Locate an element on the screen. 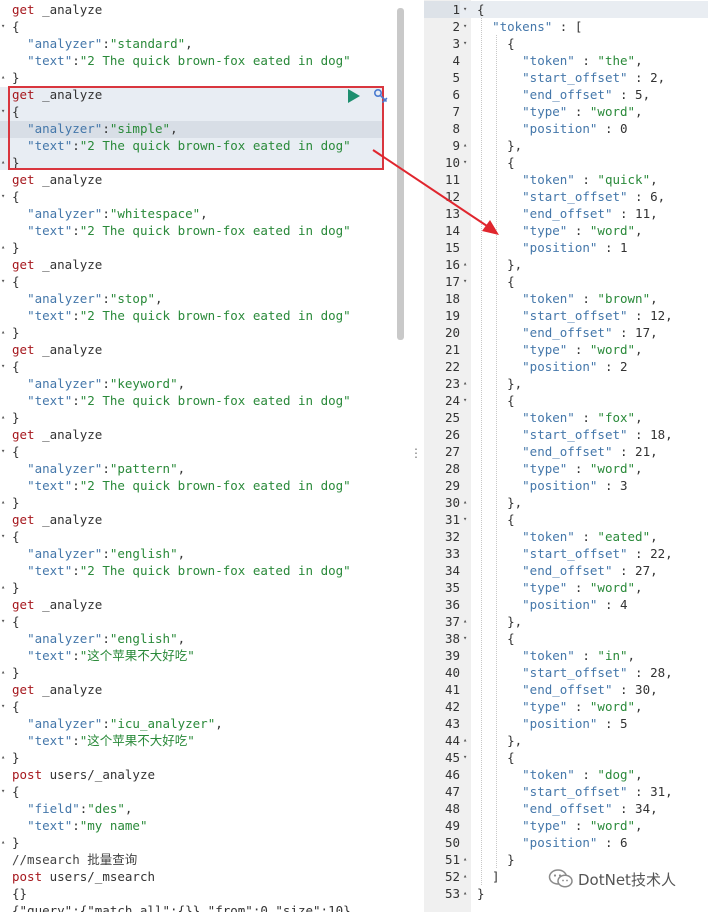  response-line: 51 ▴ } is located at coordinates (566, 859).